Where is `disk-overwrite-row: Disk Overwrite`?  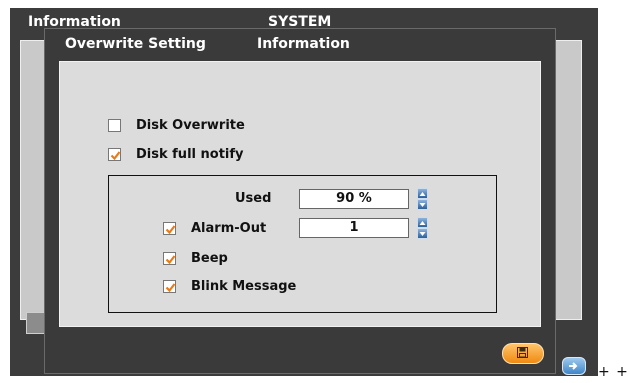
disk-overwrite-row: Disk Overwrite is located at coordinates (176, 125).